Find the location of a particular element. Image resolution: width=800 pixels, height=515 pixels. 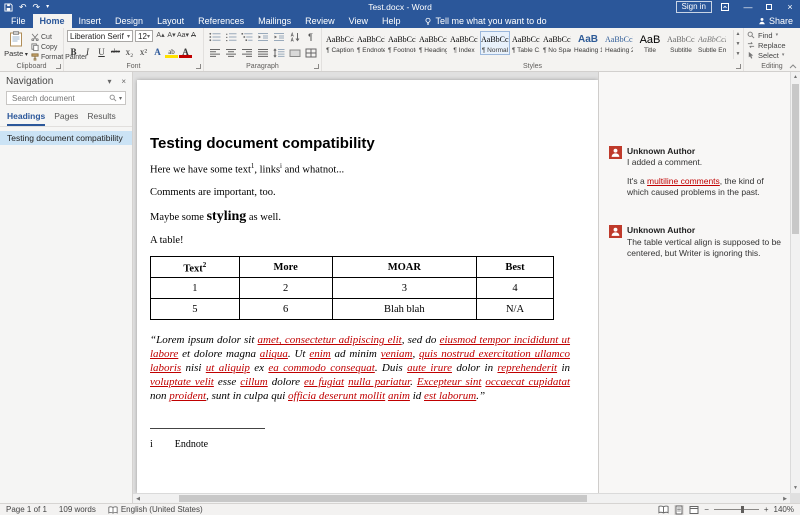

horizontal-scrollbar: ◀ ▶ is located at coordinates (461, 498).